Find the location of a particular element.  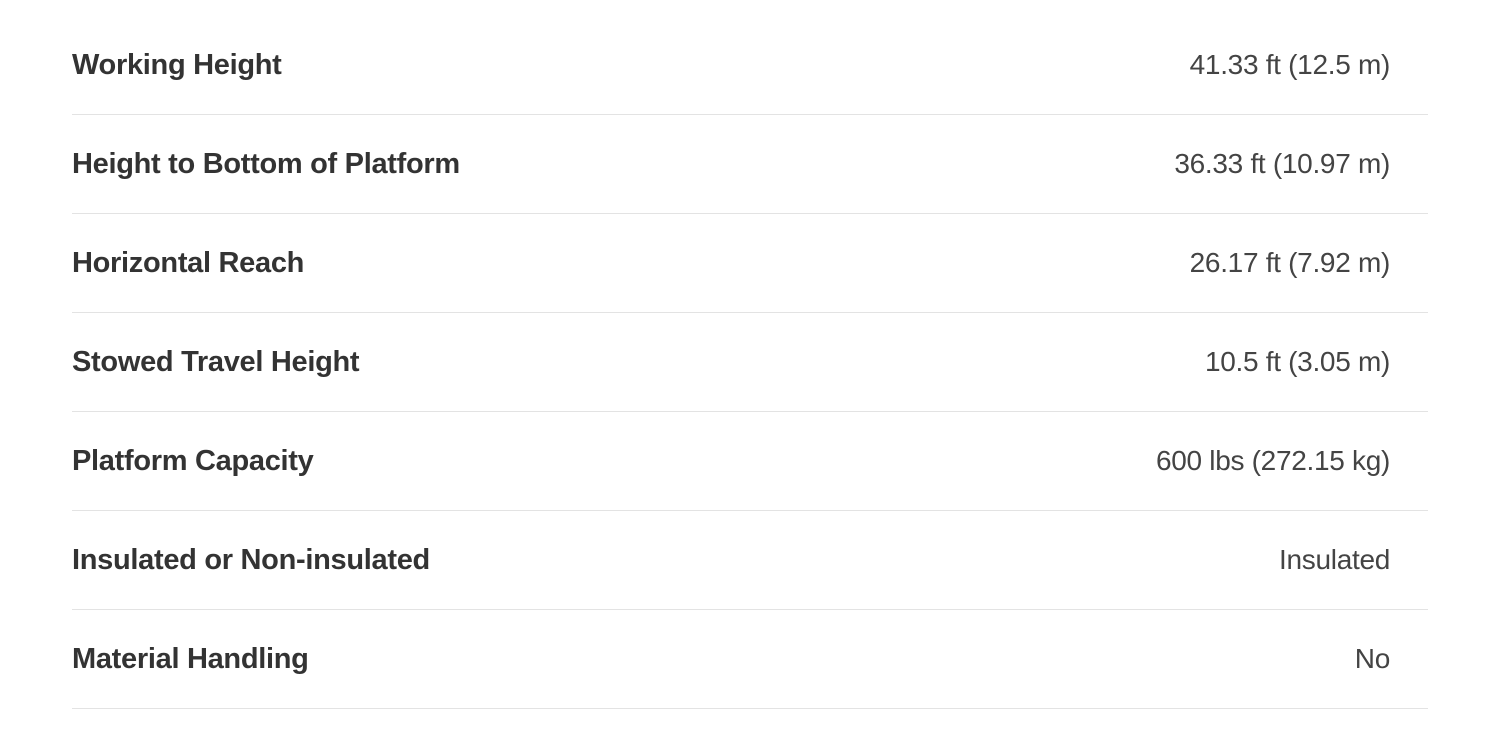

spec-value: 600 lbs (272.15 kg) is located at coordinates (1272, 460).